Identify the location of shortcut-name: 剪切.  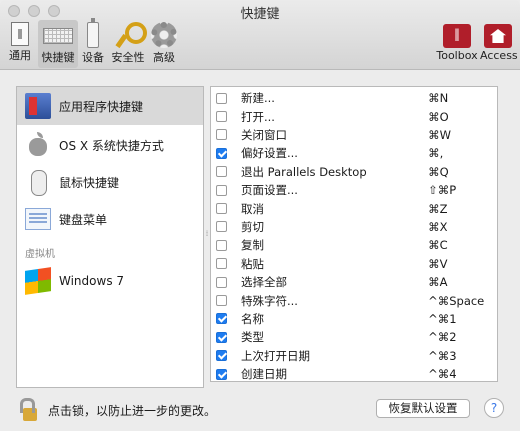
(252, 226).